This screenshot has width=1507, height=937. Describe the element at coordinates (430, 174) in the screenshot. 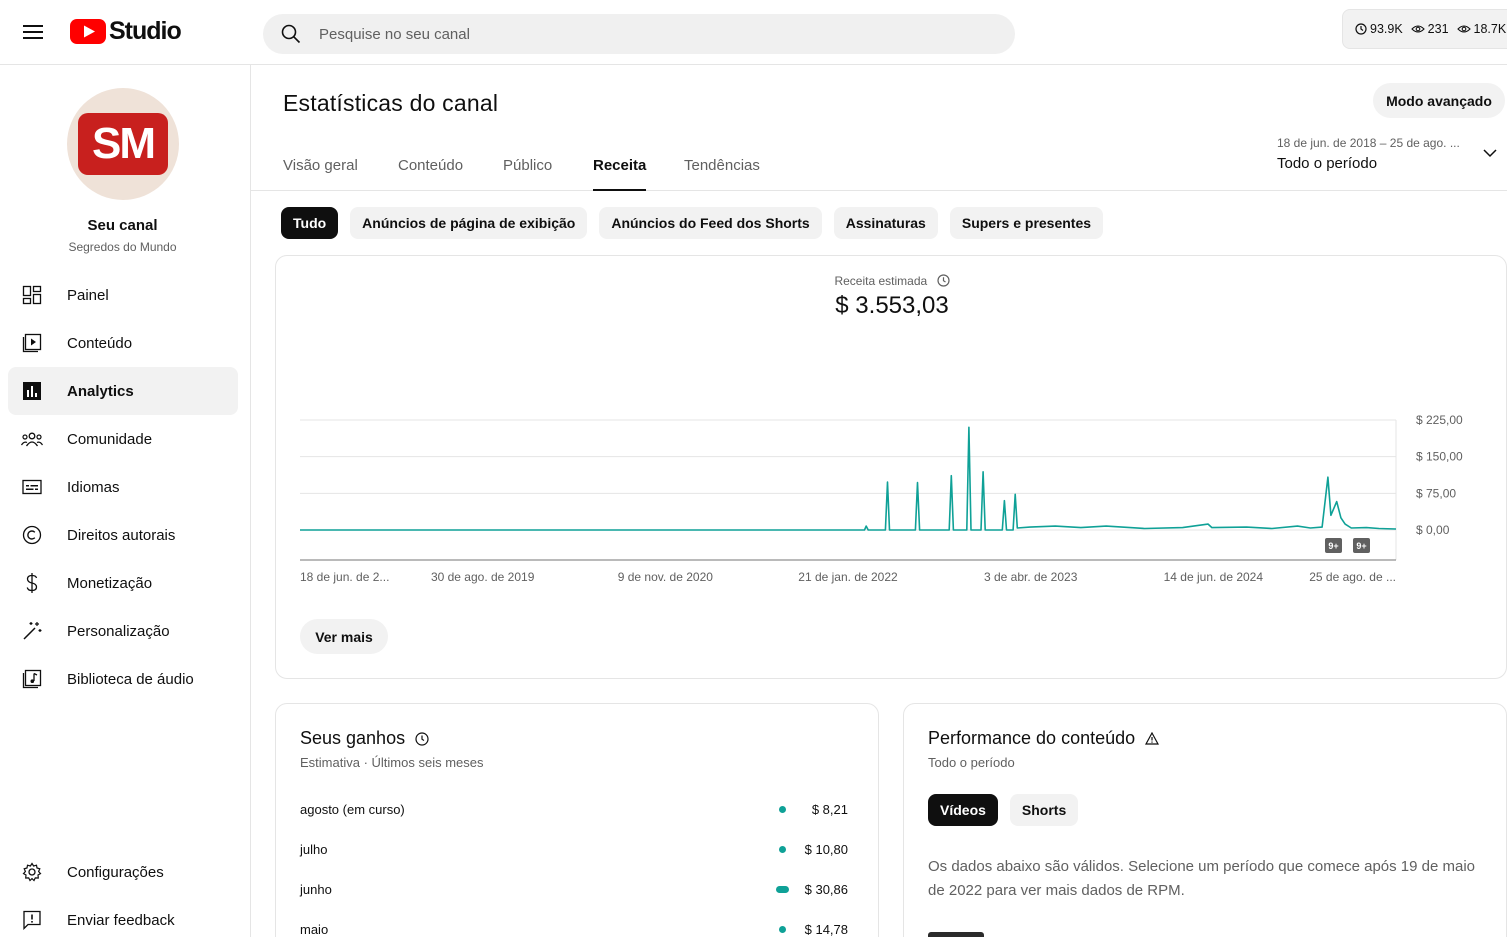

I see `tab-conteudo: Conteúdo` at that location.